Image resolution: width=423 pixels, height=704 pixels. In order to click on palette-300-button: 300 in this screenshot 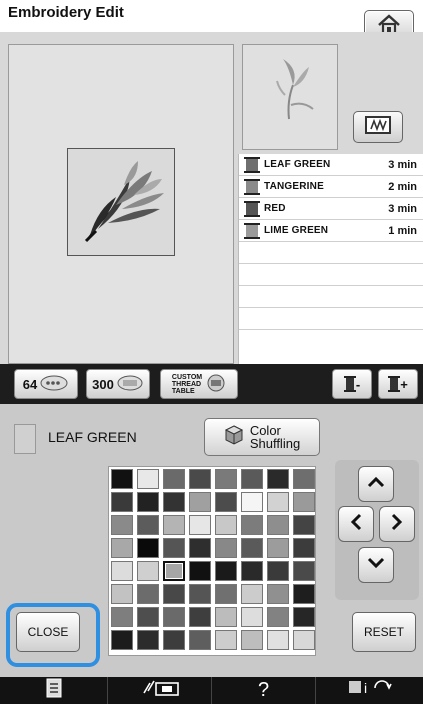, I will do `click(118, 384)`.